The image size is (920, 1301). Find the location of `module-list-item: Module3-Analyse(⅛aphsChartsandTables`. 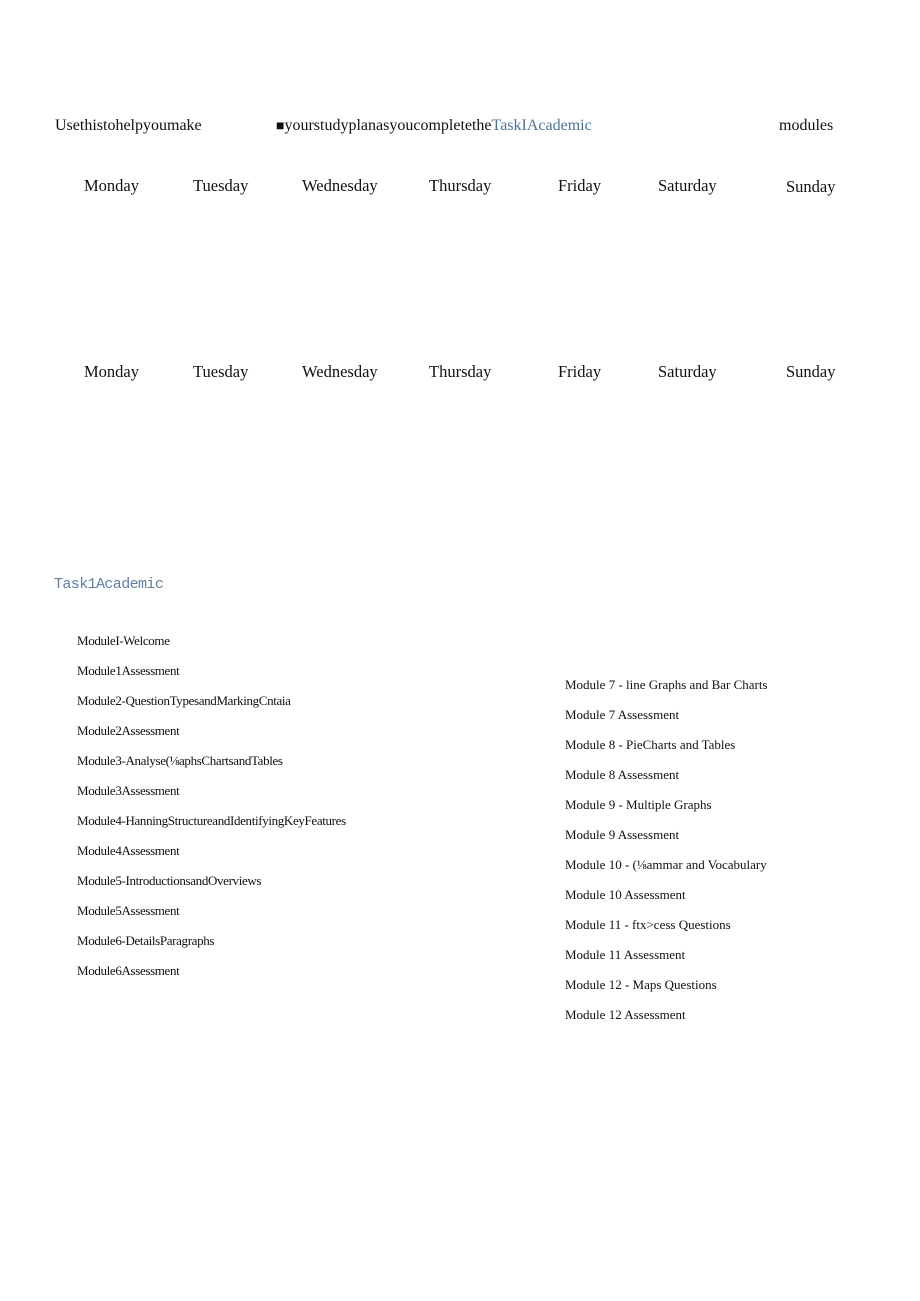

module-list-item: Module3-Analyse(⅛aphsChartsandTables is located at coordinates (180, 760).